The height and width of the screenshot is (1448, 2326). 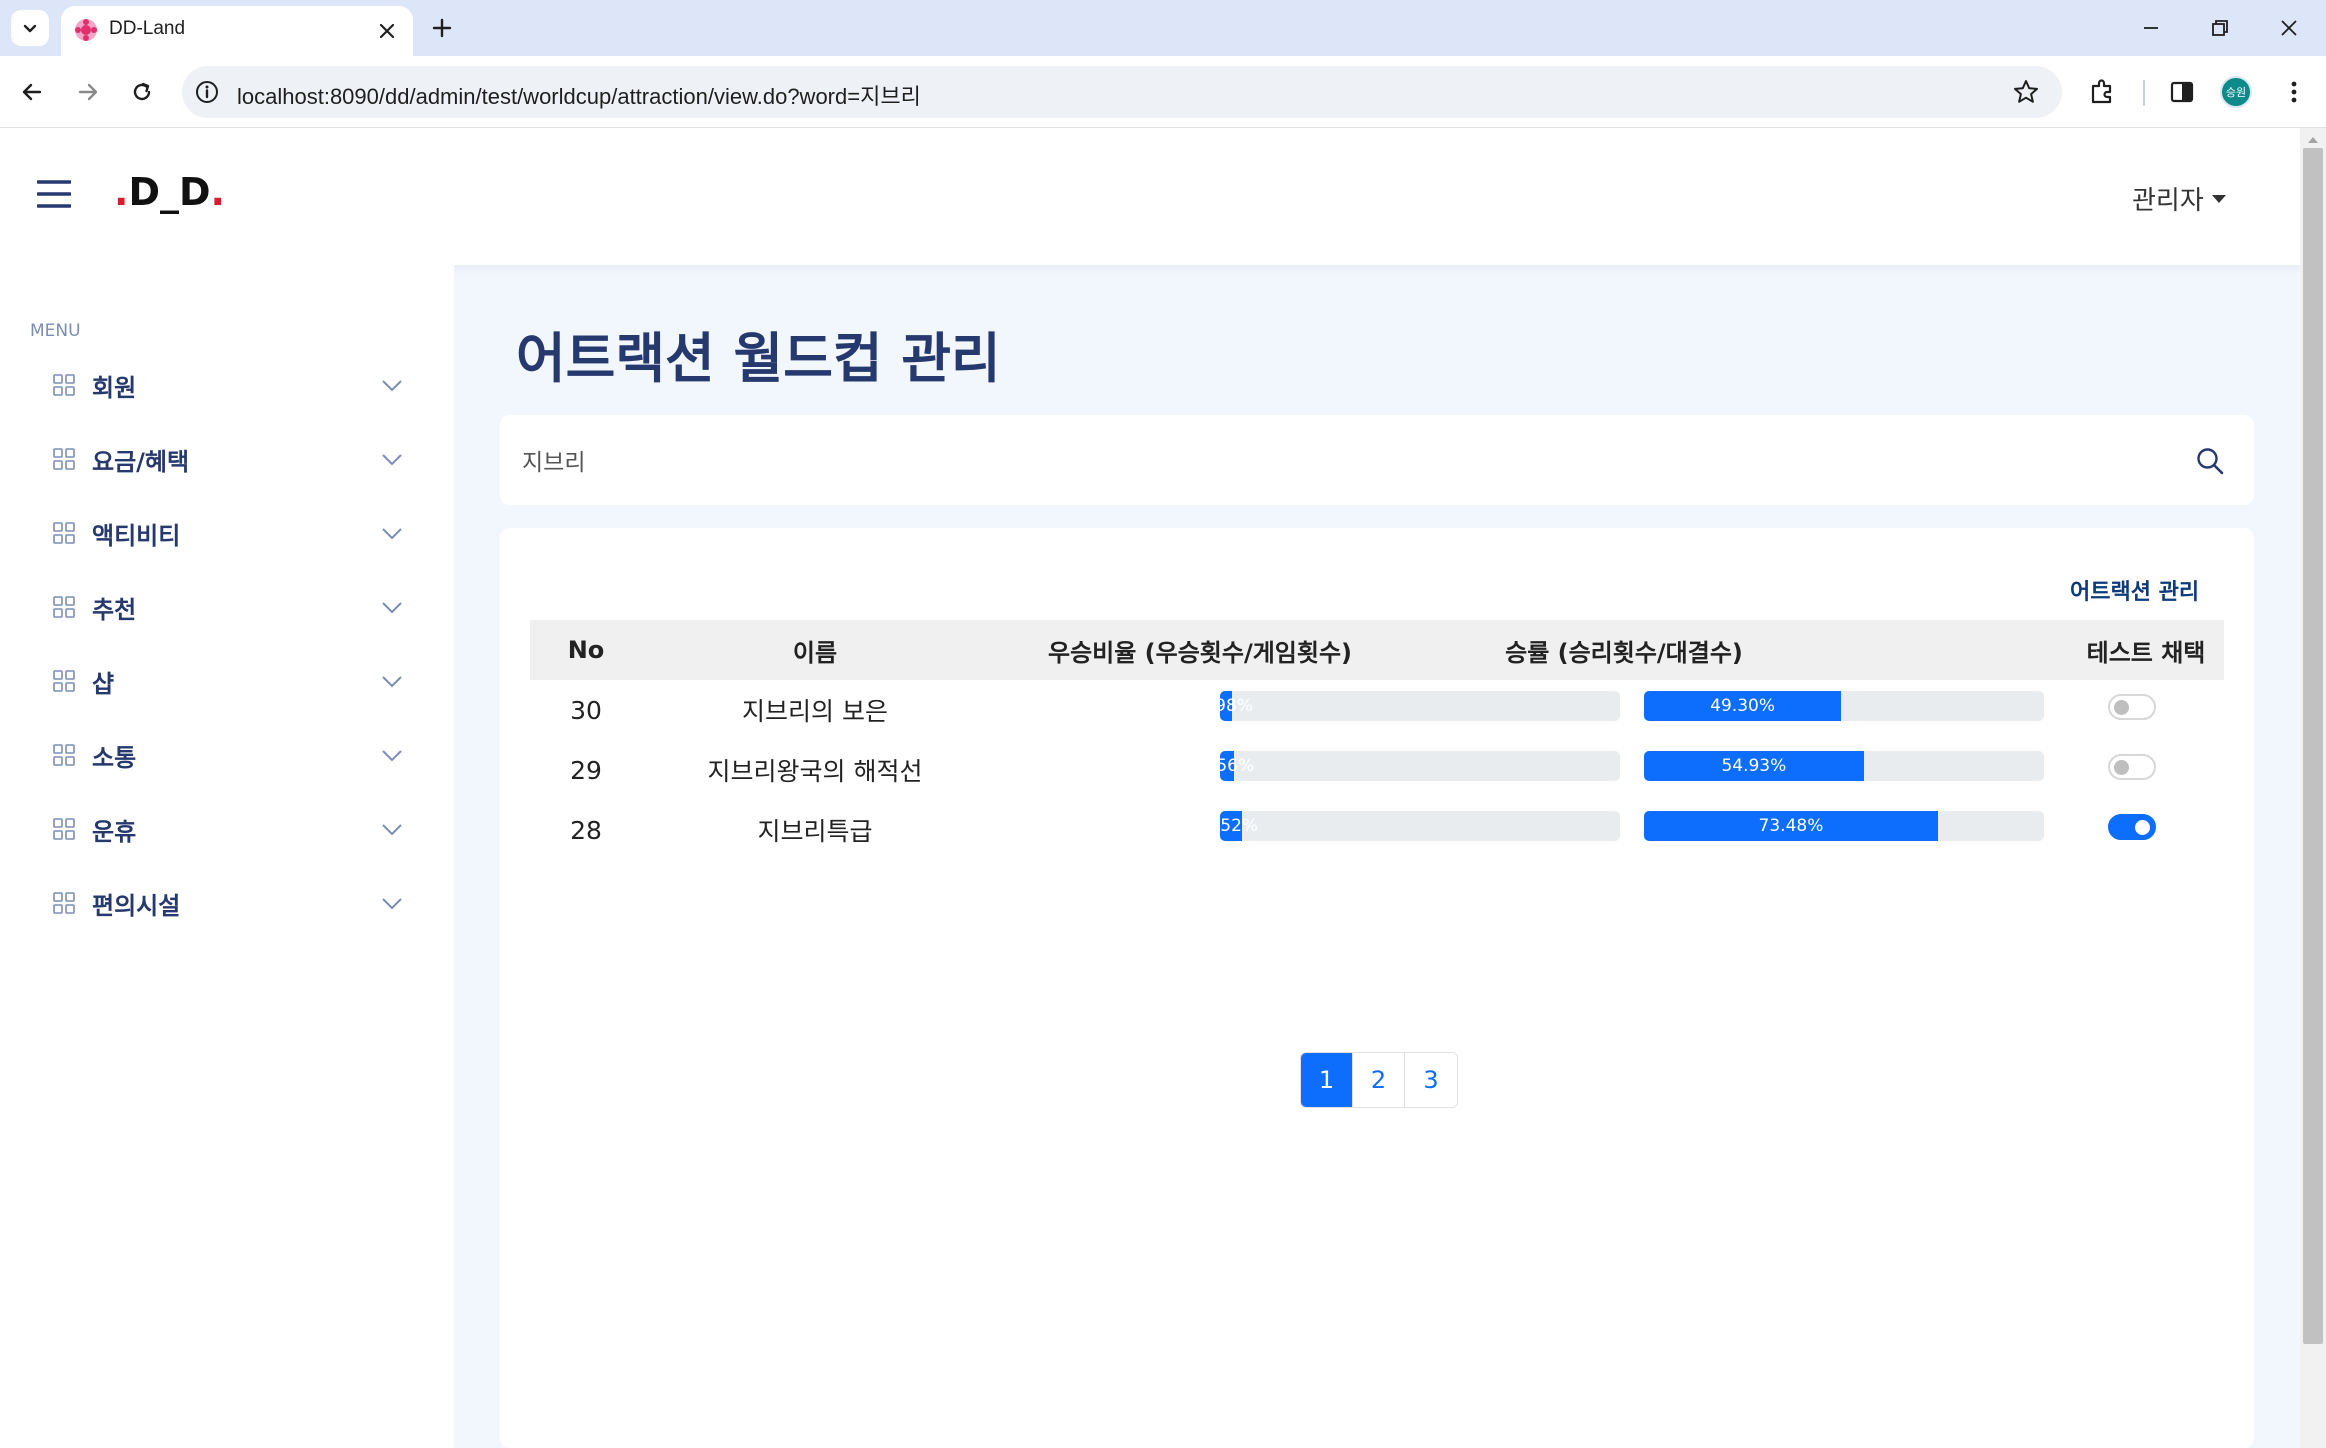 I want to click on tab-search-button, so click(x=30, y=28).